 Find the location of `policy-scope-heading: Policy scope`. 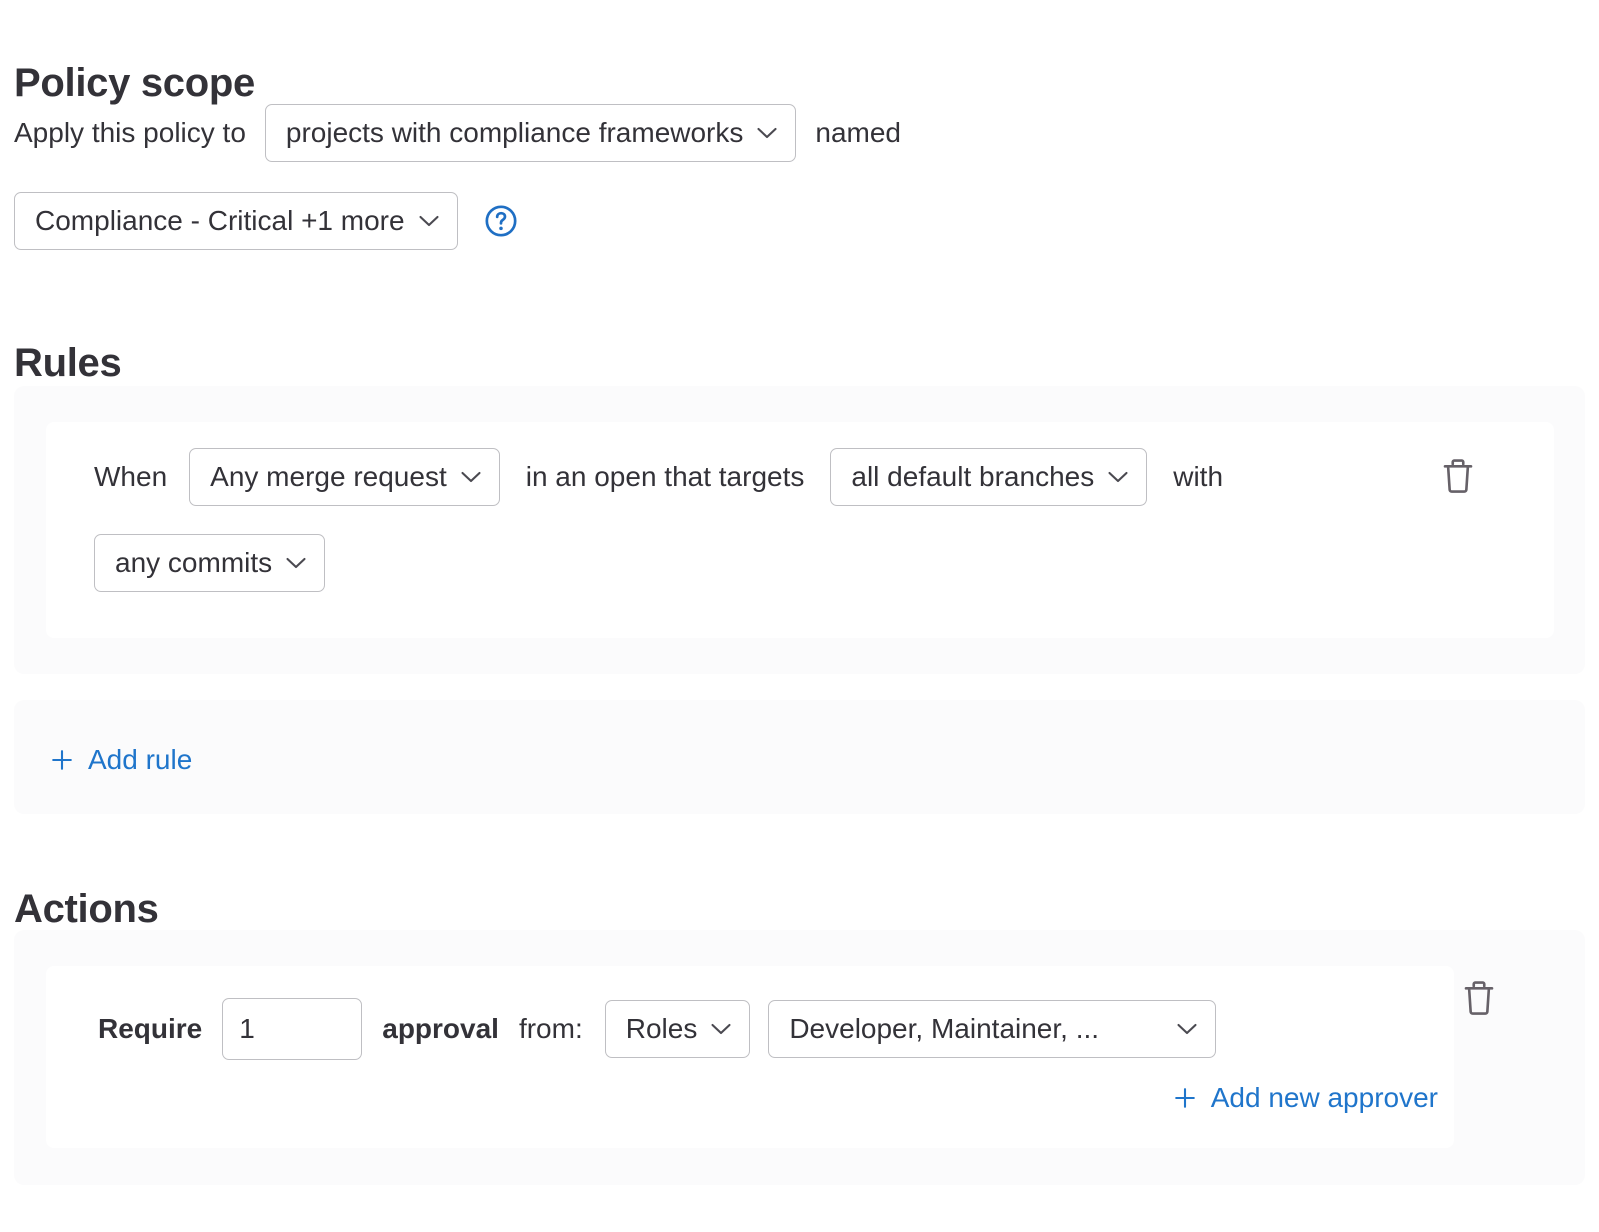

policy-scope-heading: Policy scope is located at coordinates (134, 83).